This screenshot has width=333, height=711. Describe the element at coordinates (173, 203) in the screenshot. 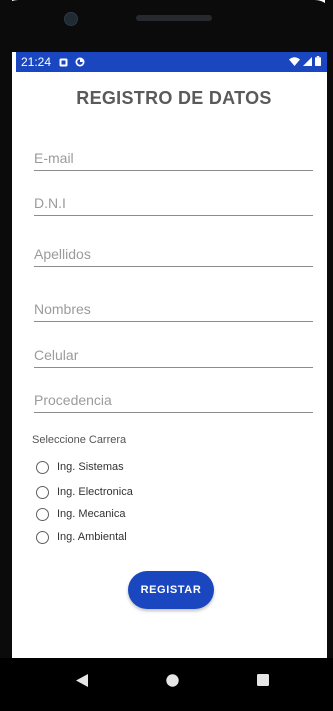

I see `dni-field` at that location.